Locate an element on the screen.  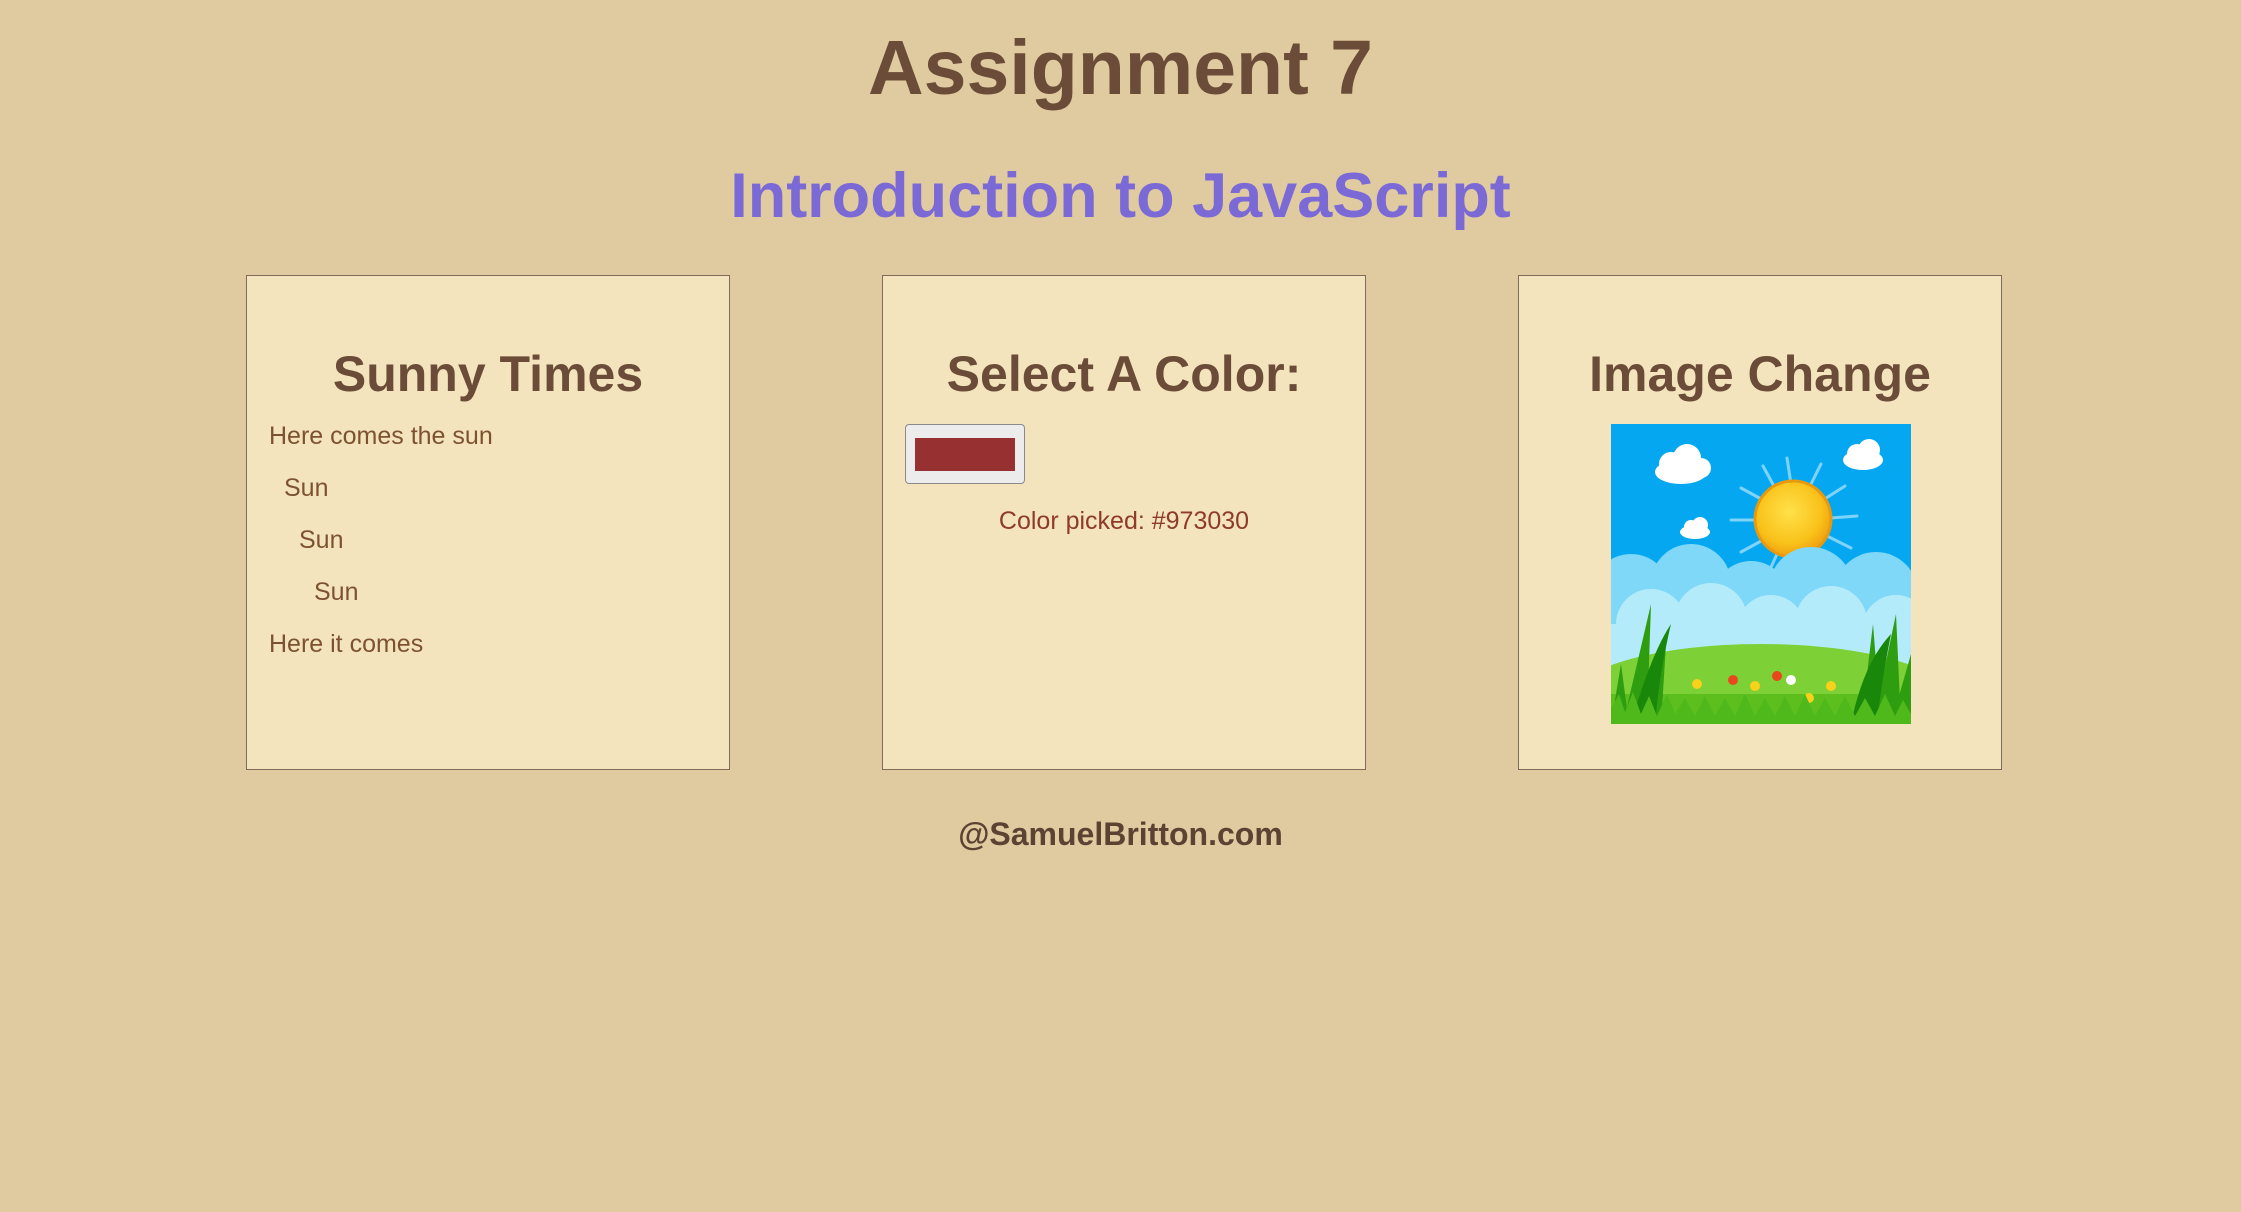
color-picker-input is located at coordinates (965, 454).